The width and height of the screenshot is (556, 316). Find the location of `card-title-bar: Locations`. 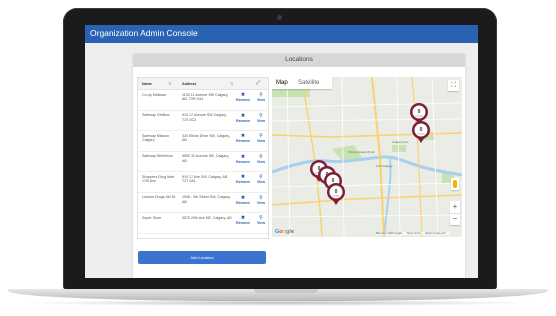

card-title-bar: Locations is located at coordinates (299, 60).